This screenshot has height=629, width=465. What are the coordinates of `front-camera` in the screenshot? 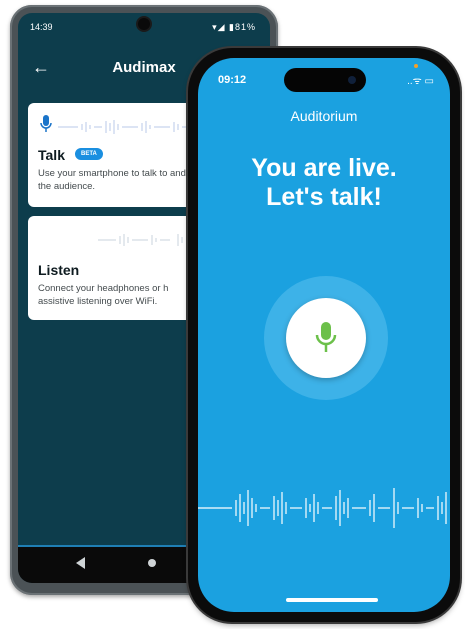 It's located at (144, 24).